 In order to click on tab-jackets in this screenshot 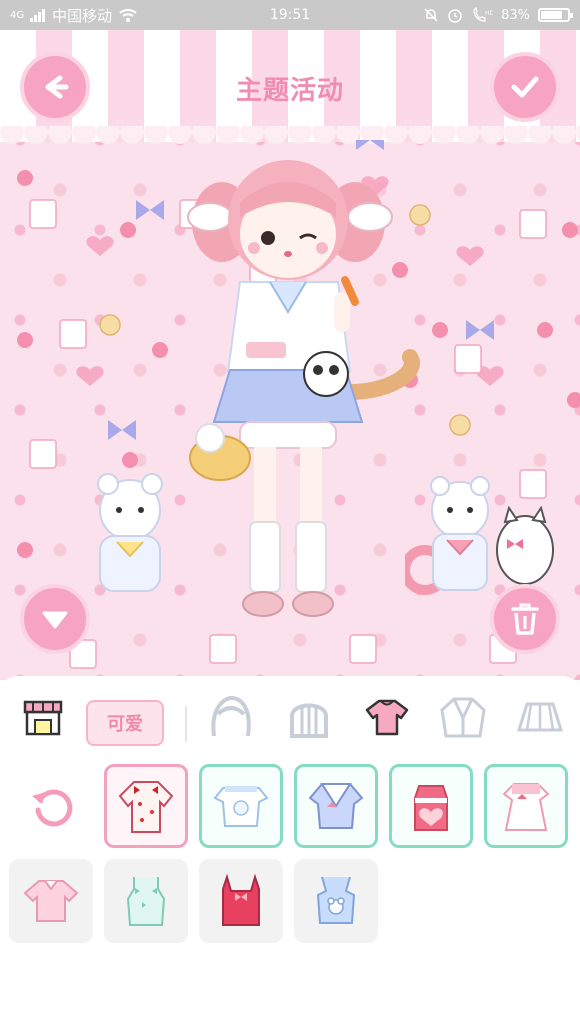, I will do `click(463, 717)`.